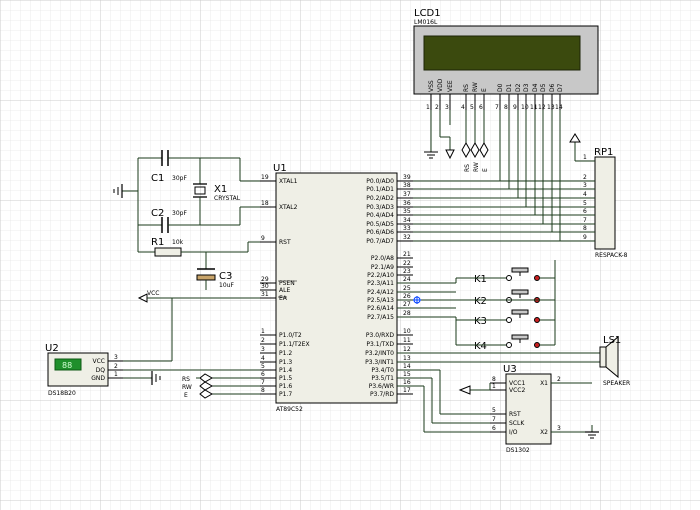 This screenshot has width=700, height=510. I want to click on lcd-pin-number: 13, so click(551, 107).